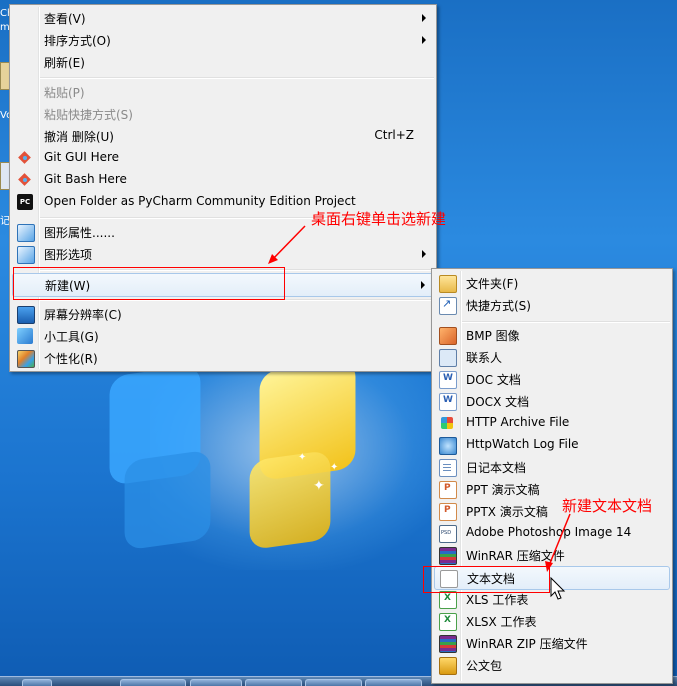  I want to click on arrow-head-text-document, so click(549, 566).